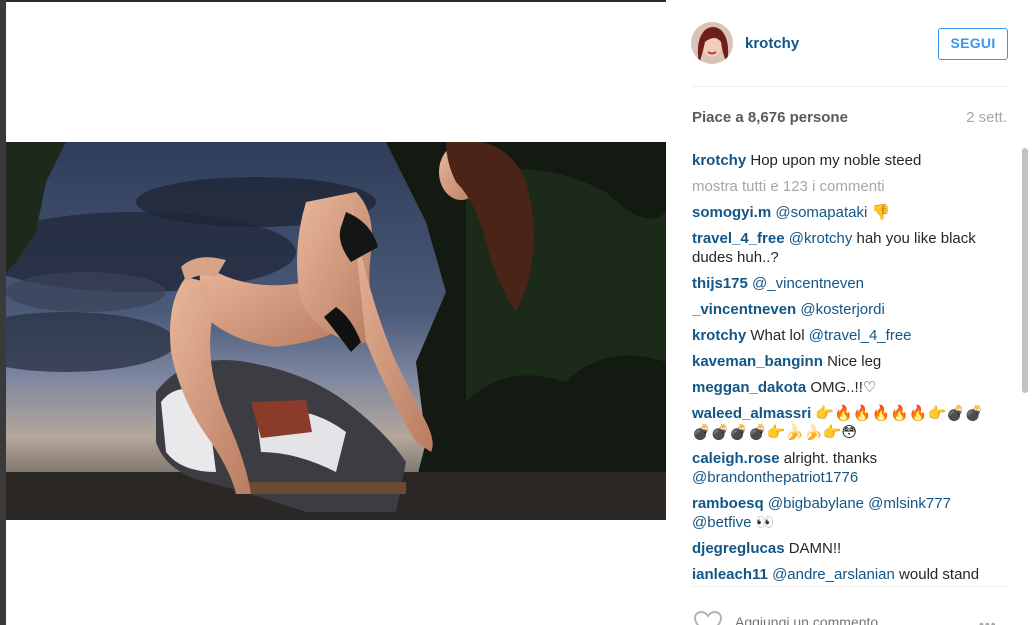  Describe the element at coordinates (1025, 270) in the screenshot. I see `scrollbar-thumb` at that location.